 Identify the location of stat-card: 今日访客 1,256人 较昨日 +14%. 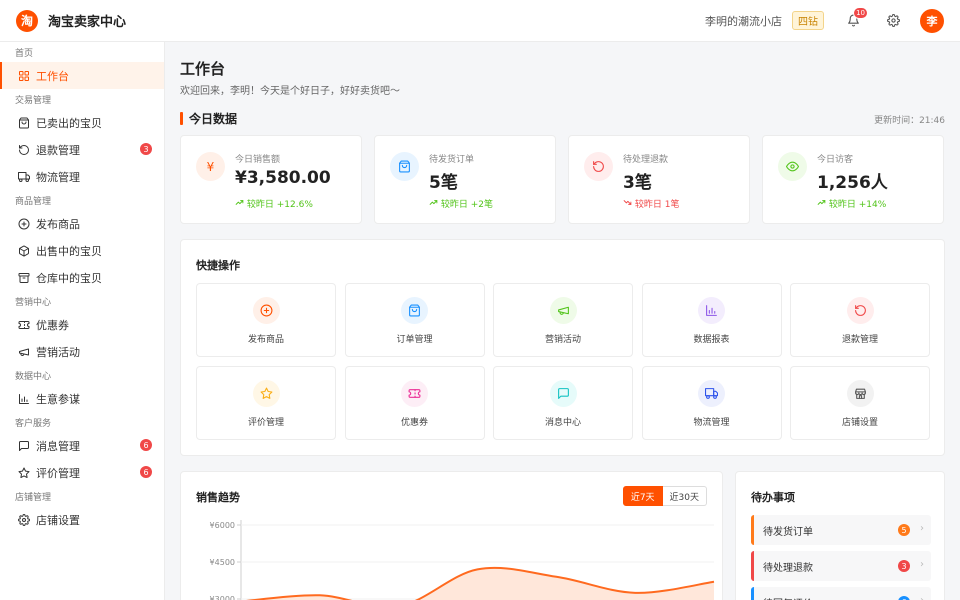
(853, 179).